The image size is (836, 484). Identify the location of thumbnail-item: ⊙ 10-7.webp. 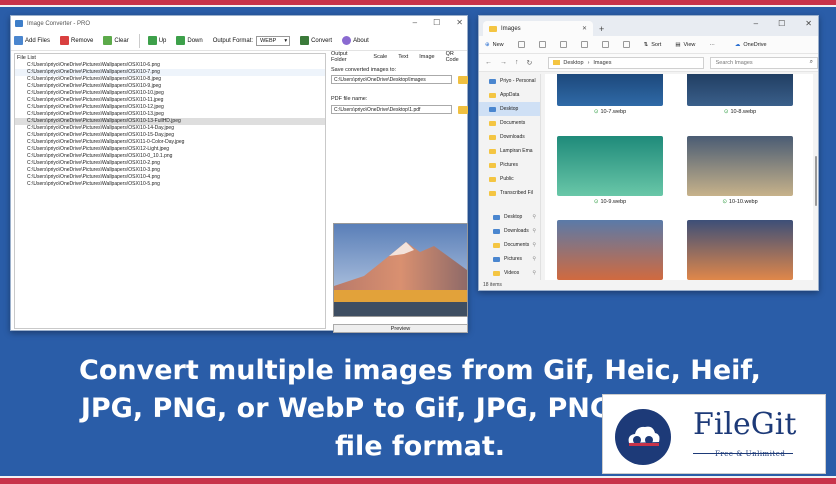
(610, 94).